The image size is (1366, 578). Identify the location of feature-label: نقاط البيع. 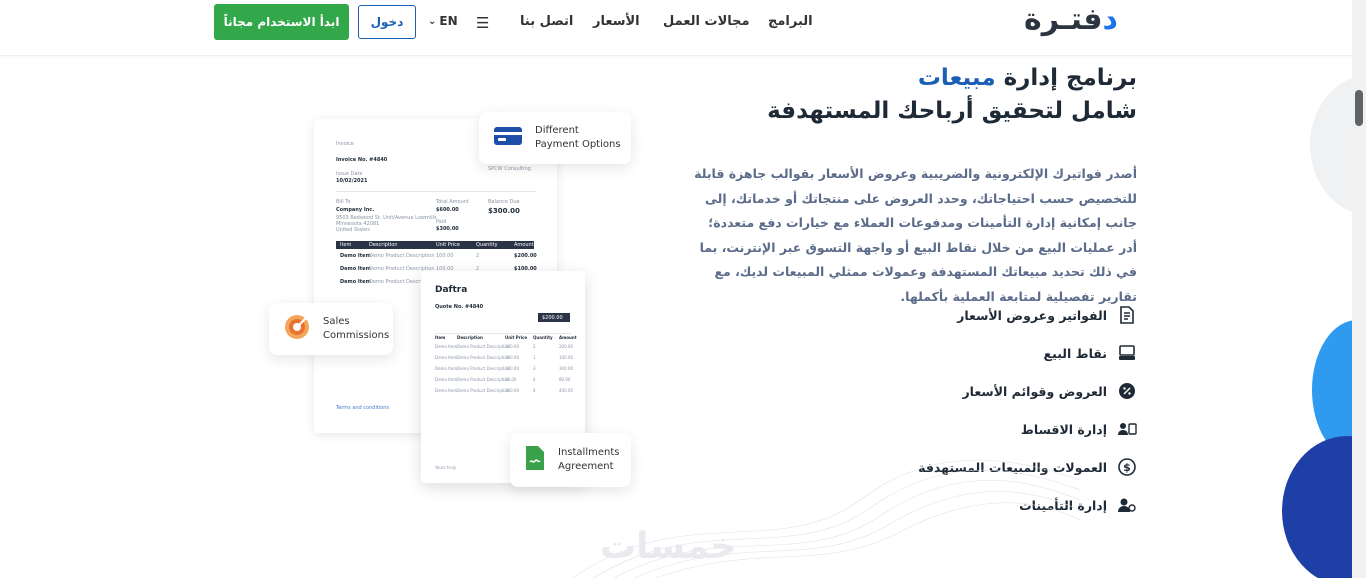
(1075, 353).